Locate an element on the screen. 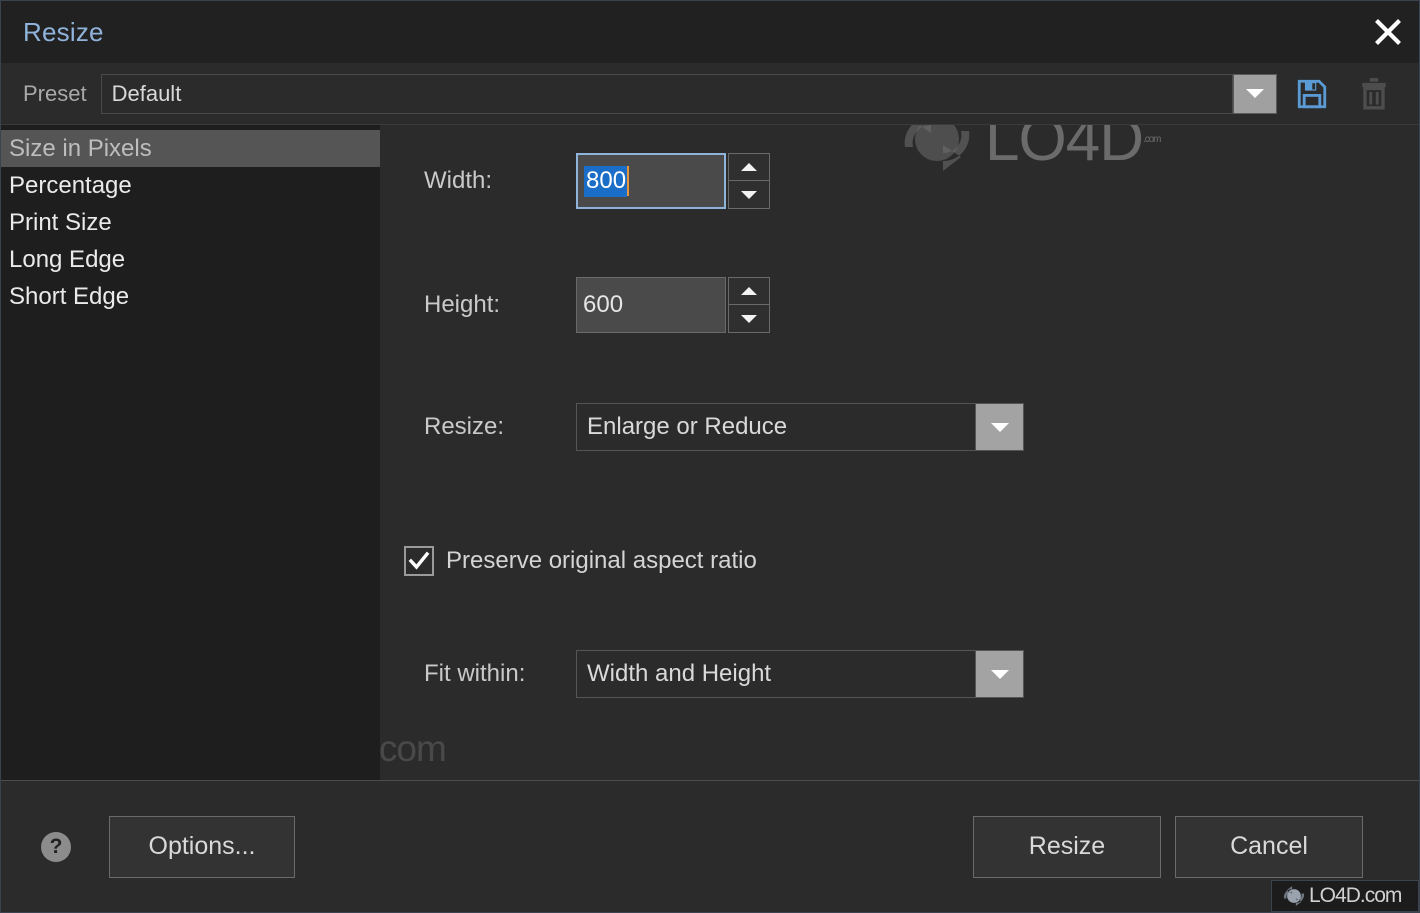 The image size is (1420, 913). preset-toolbar: Preset Default is located at coordinates (710, 94).